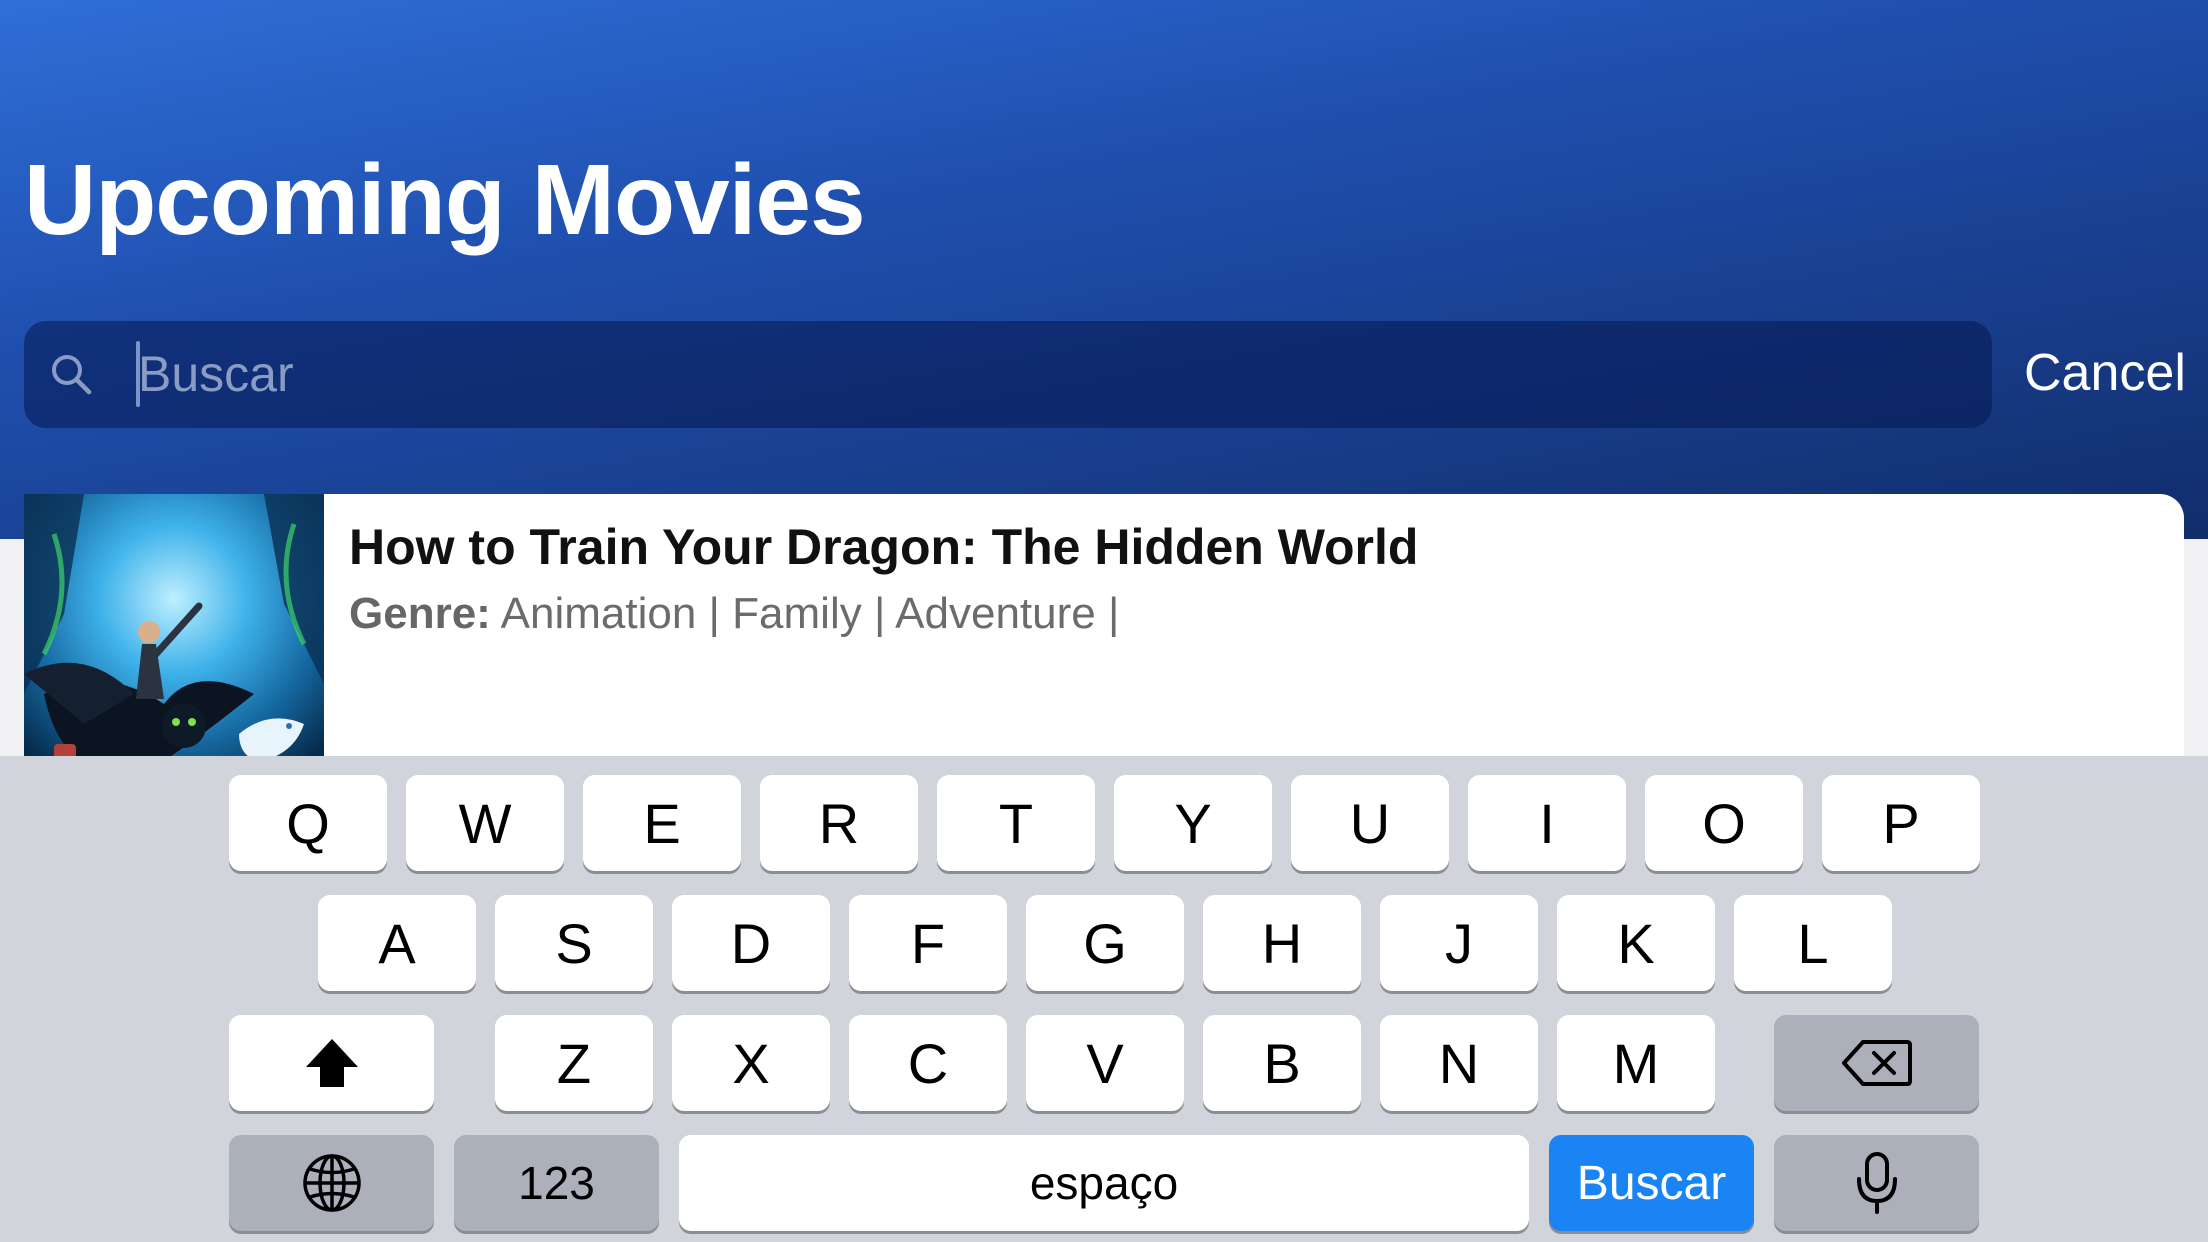  What do you see at coordinates (751, 943) in the screenshot?
I see `key-d: D` at bounding box center [751, 943].